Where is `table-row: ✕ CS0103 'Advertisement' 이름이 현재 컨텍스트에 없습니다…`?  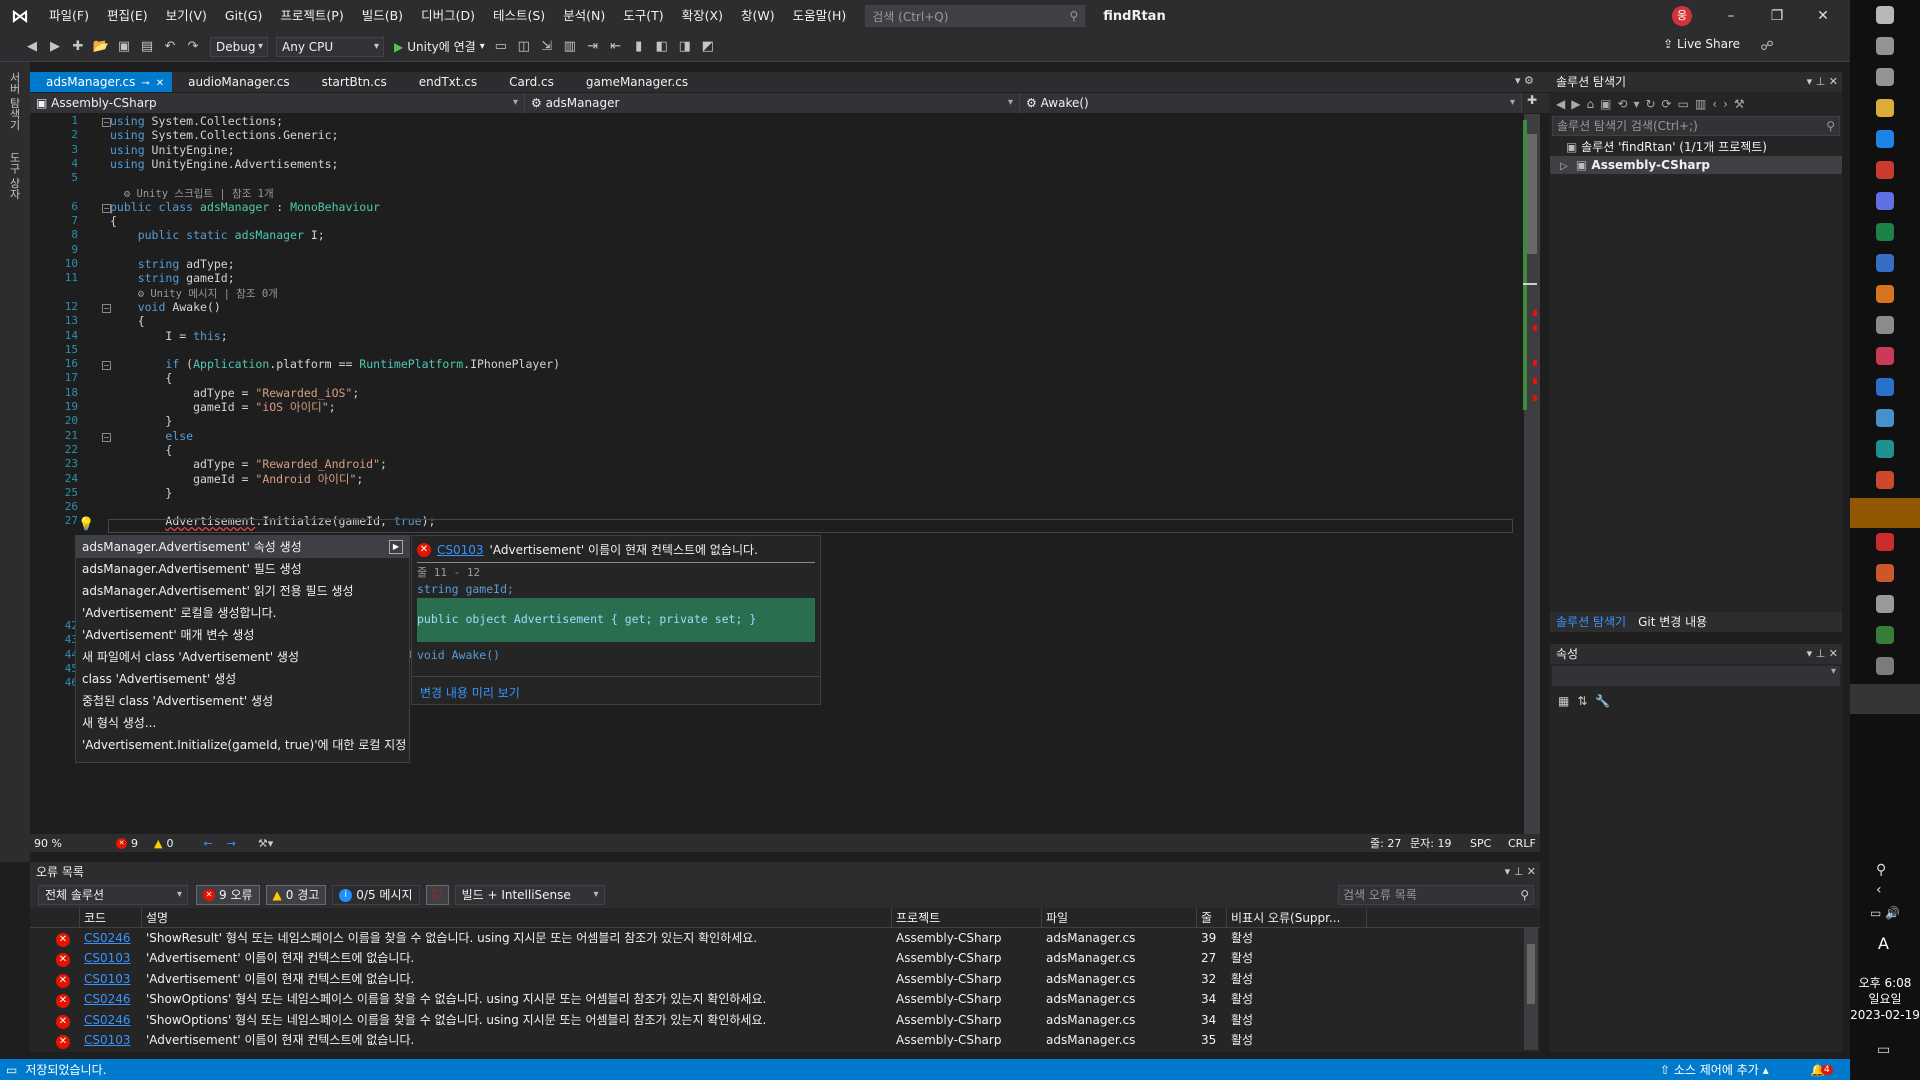 table-row: ✕ CS0103 'Advertisement' 이름이 현재 컨텍스트에 없습니다… is located at coordinates (785, 958).